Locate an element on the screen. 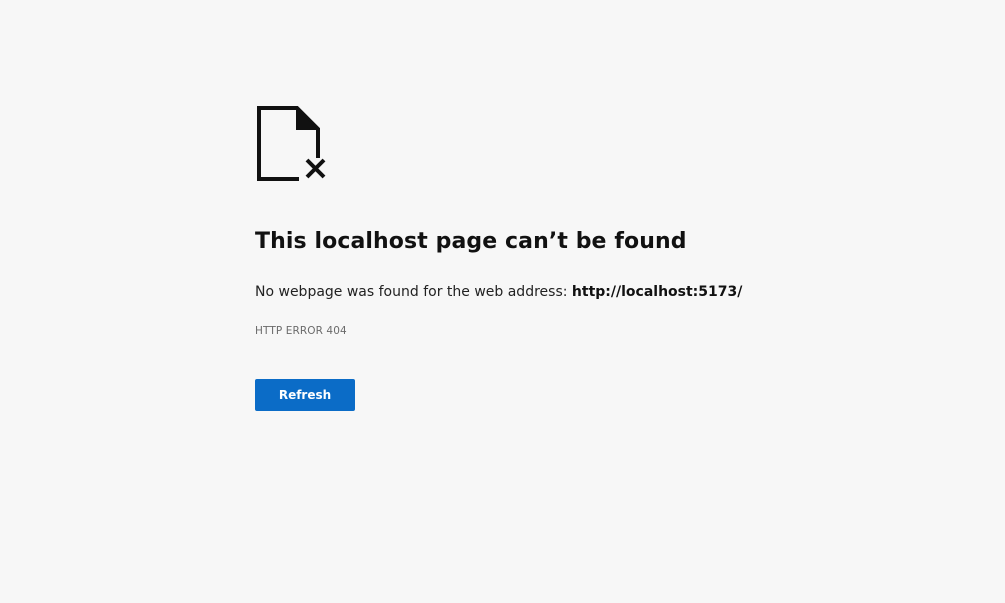 The width and height of the screenshot is (1005, 603). error-code: HTTP ERROR 404 is located at coordinates (301, 331).